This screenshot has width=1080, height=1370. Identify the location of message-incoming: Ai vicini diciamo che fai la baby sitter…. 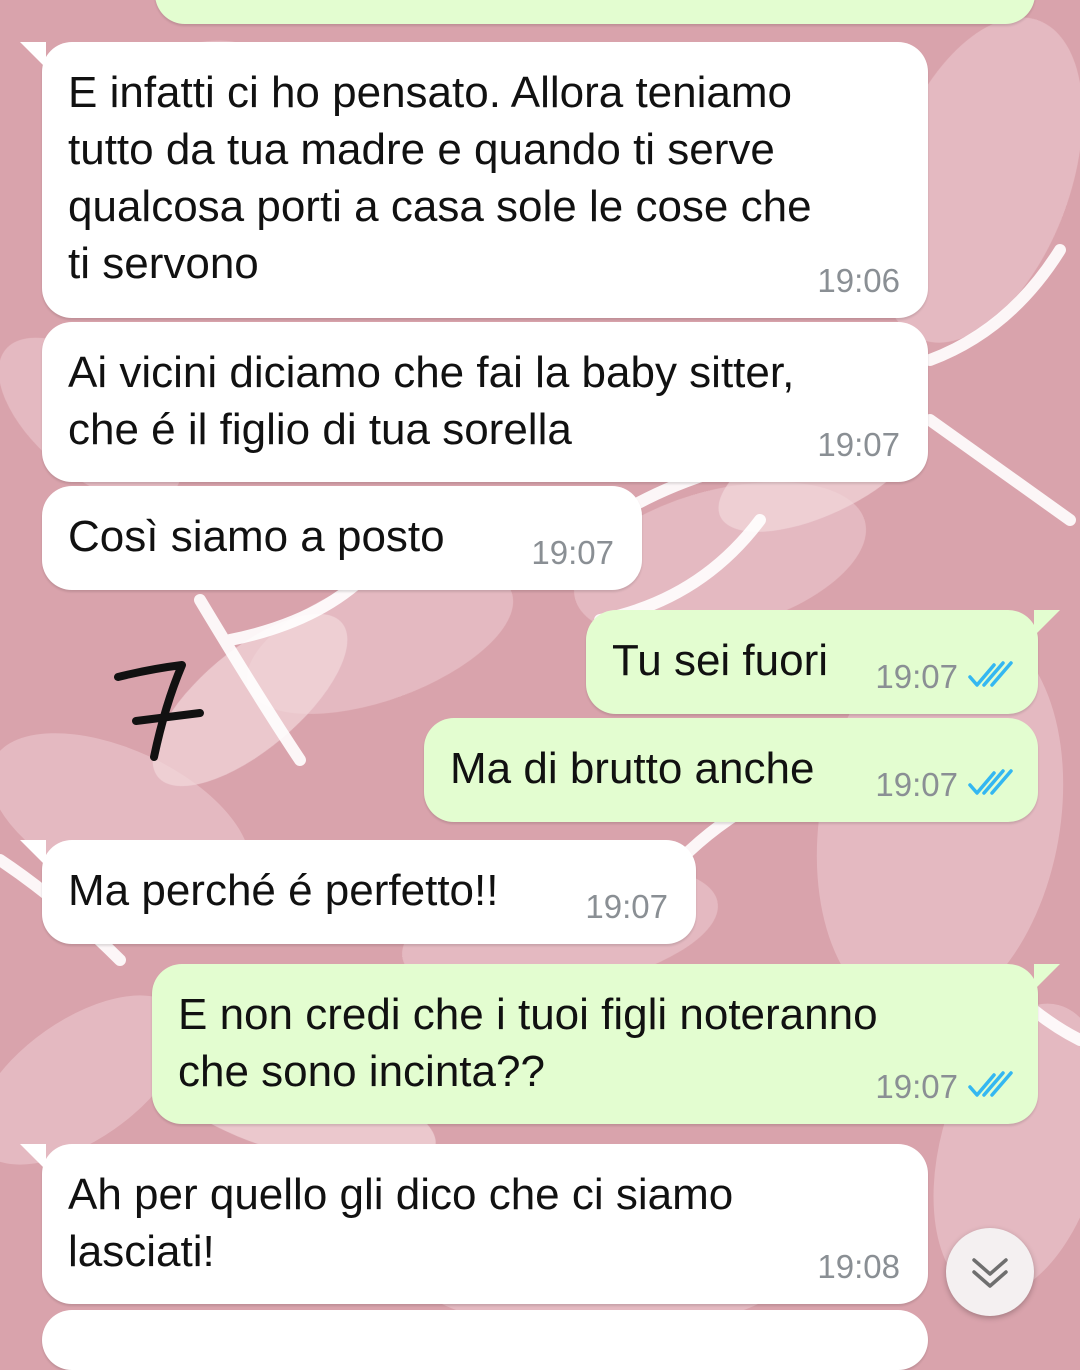
(485, 402).